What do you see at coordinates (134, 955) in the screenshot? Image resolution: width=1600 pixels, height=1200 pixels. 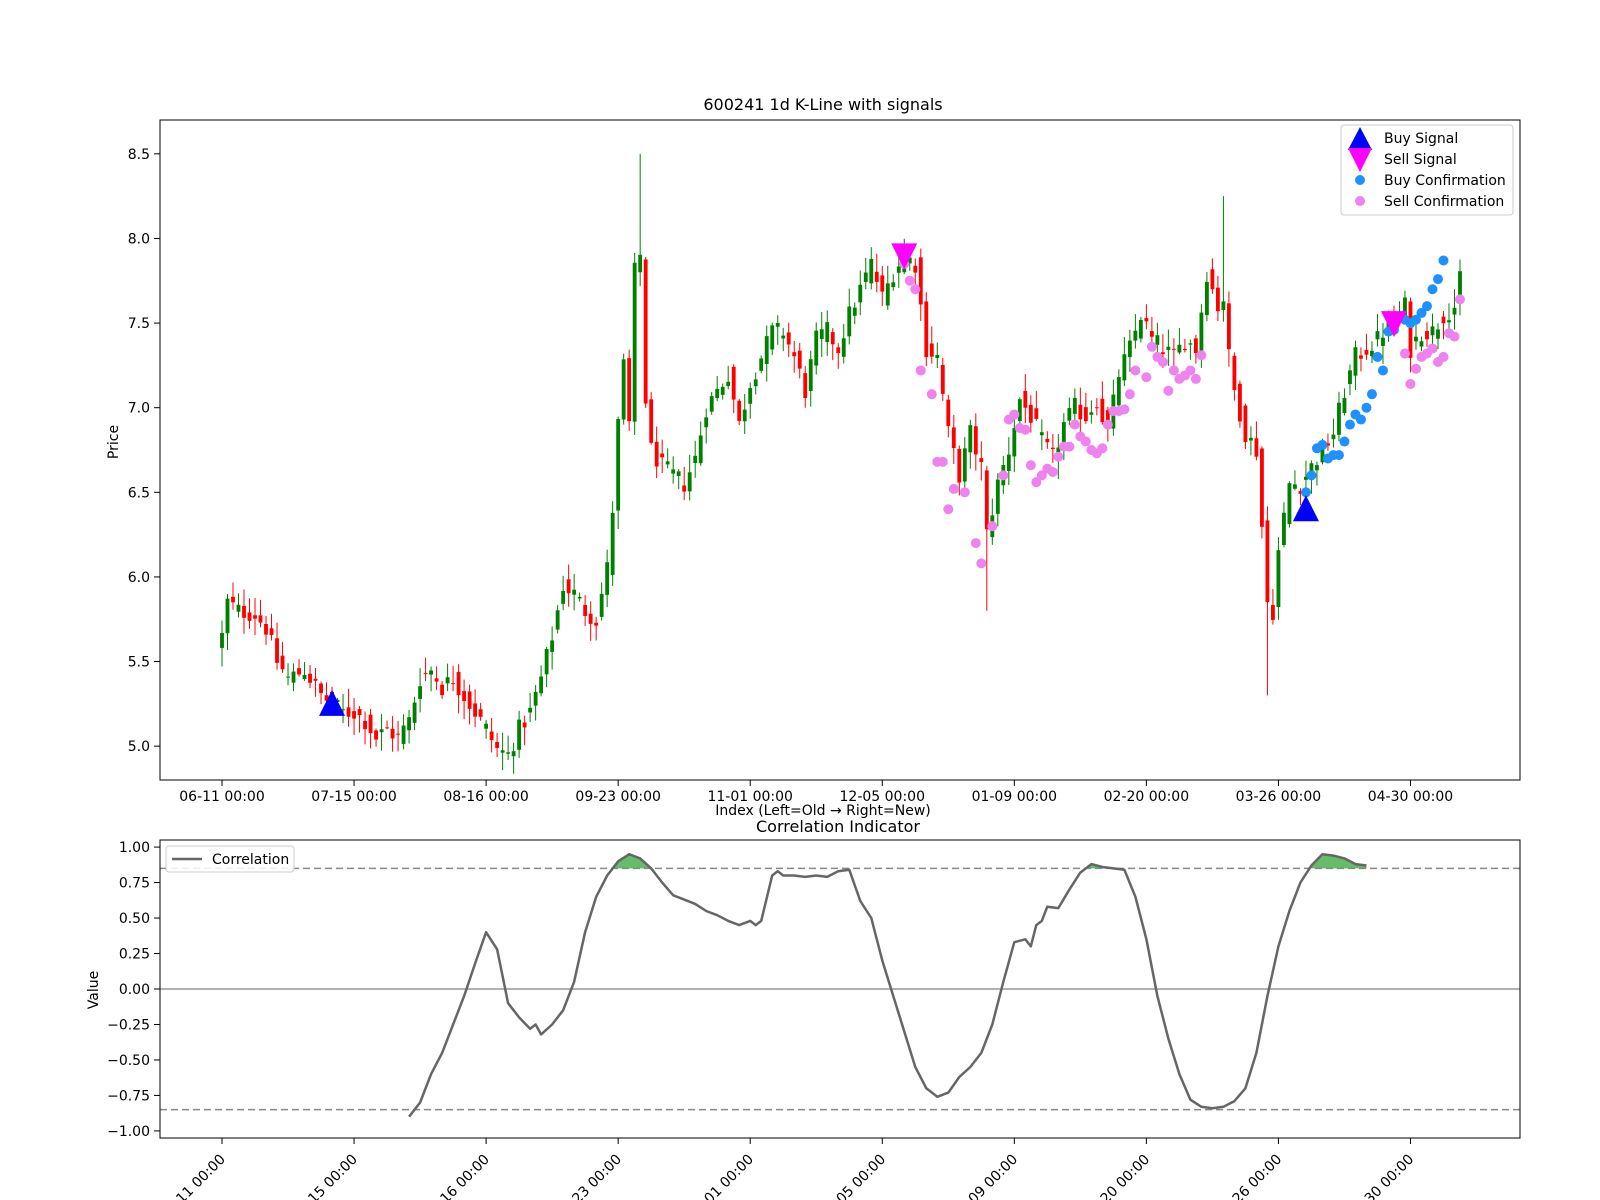 I see `y-tick-label: 0.25` at bounding box center [134, 955].